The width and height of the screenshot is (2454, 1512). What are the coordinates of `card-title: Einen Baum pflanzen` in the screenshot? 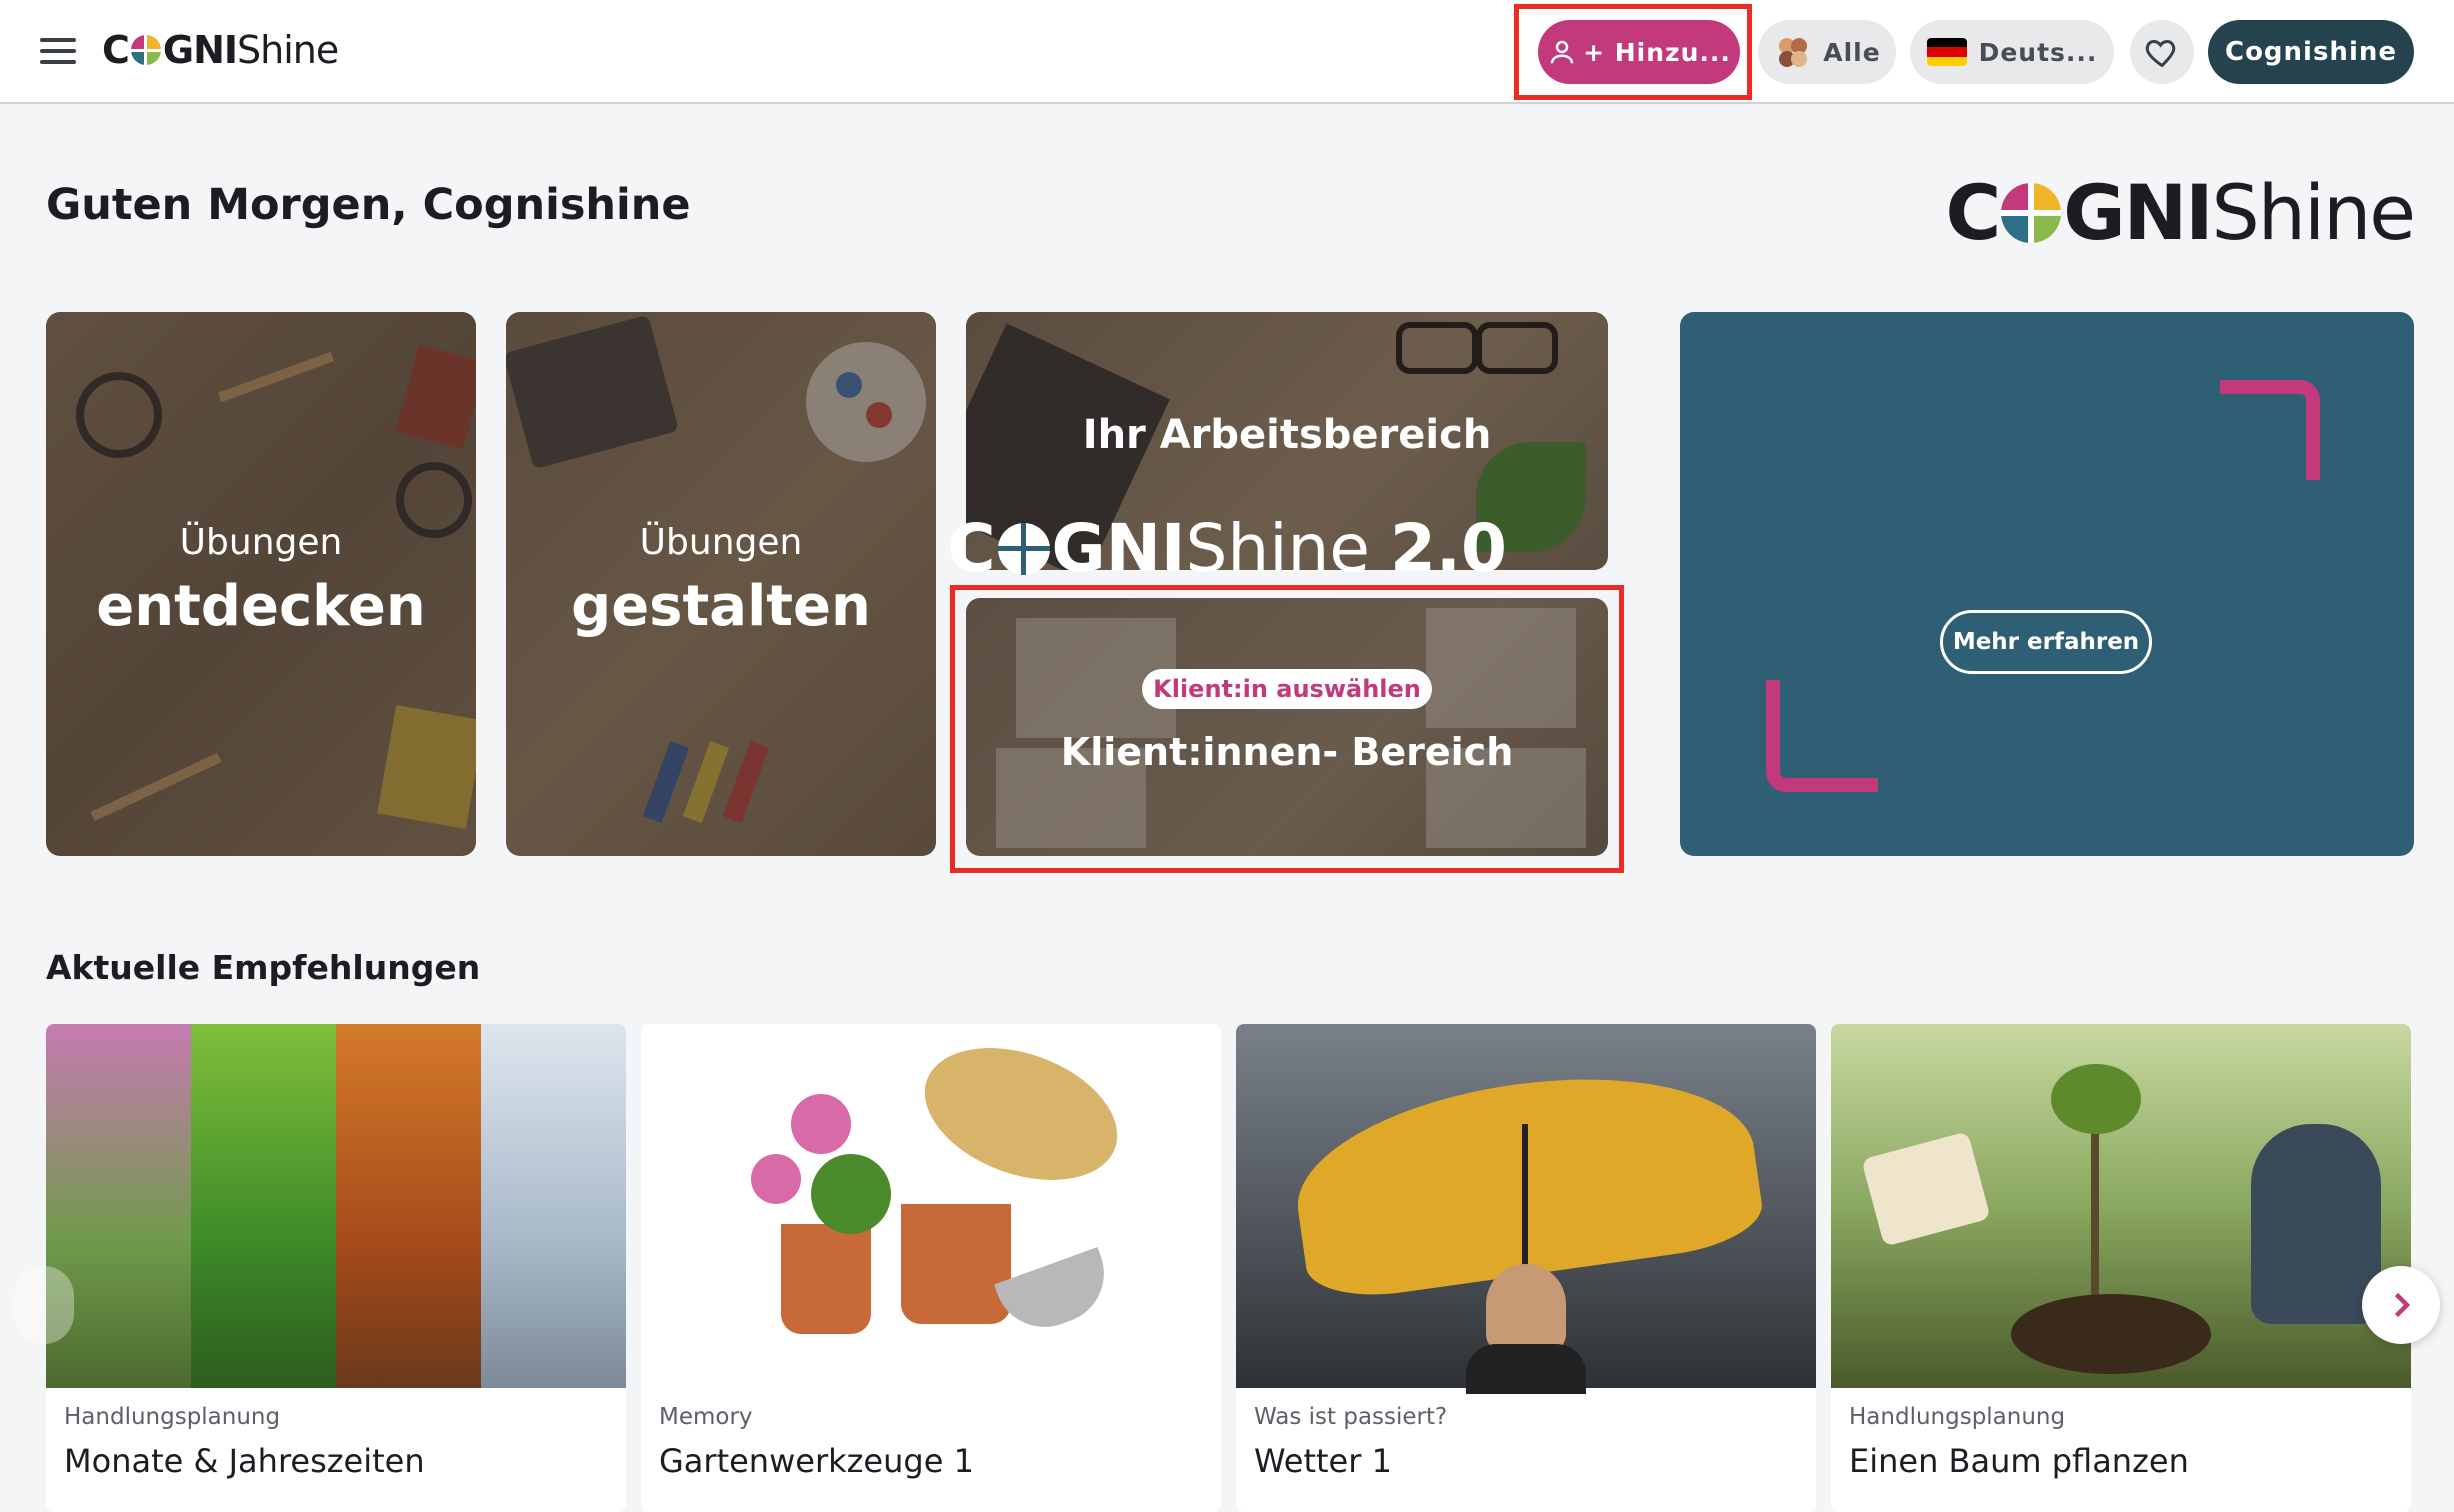 It's located at (2019, 1461).